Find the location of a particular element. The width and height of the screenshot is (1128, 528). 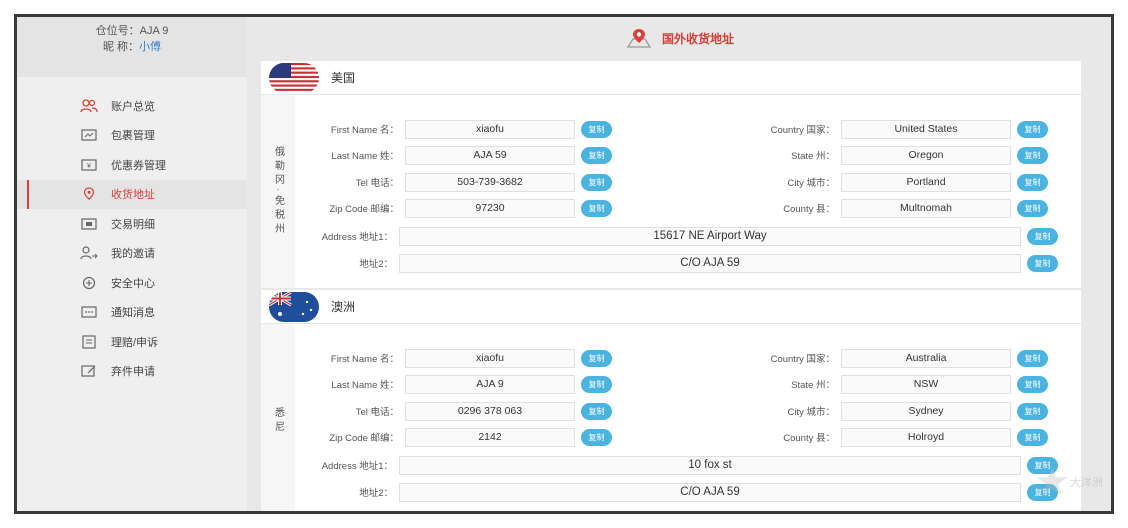

field-value: Holroyd is located at coordinates (926, 437).